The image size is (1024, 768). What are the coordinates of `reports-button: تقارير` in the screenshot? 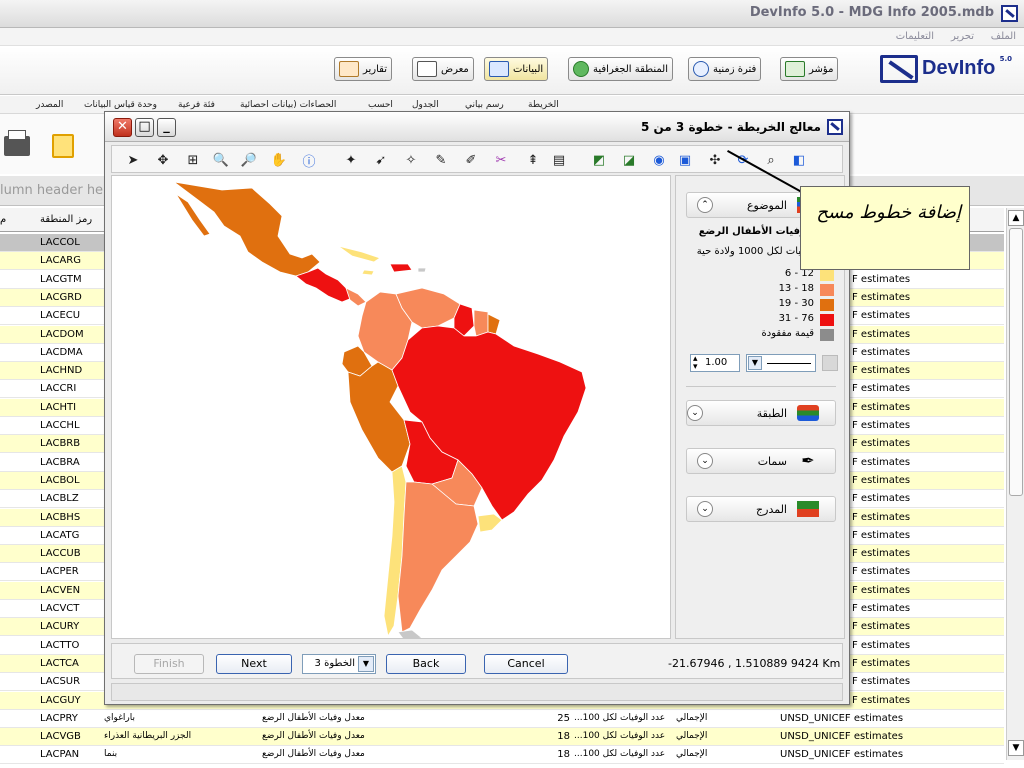 It's located at (363, 69).